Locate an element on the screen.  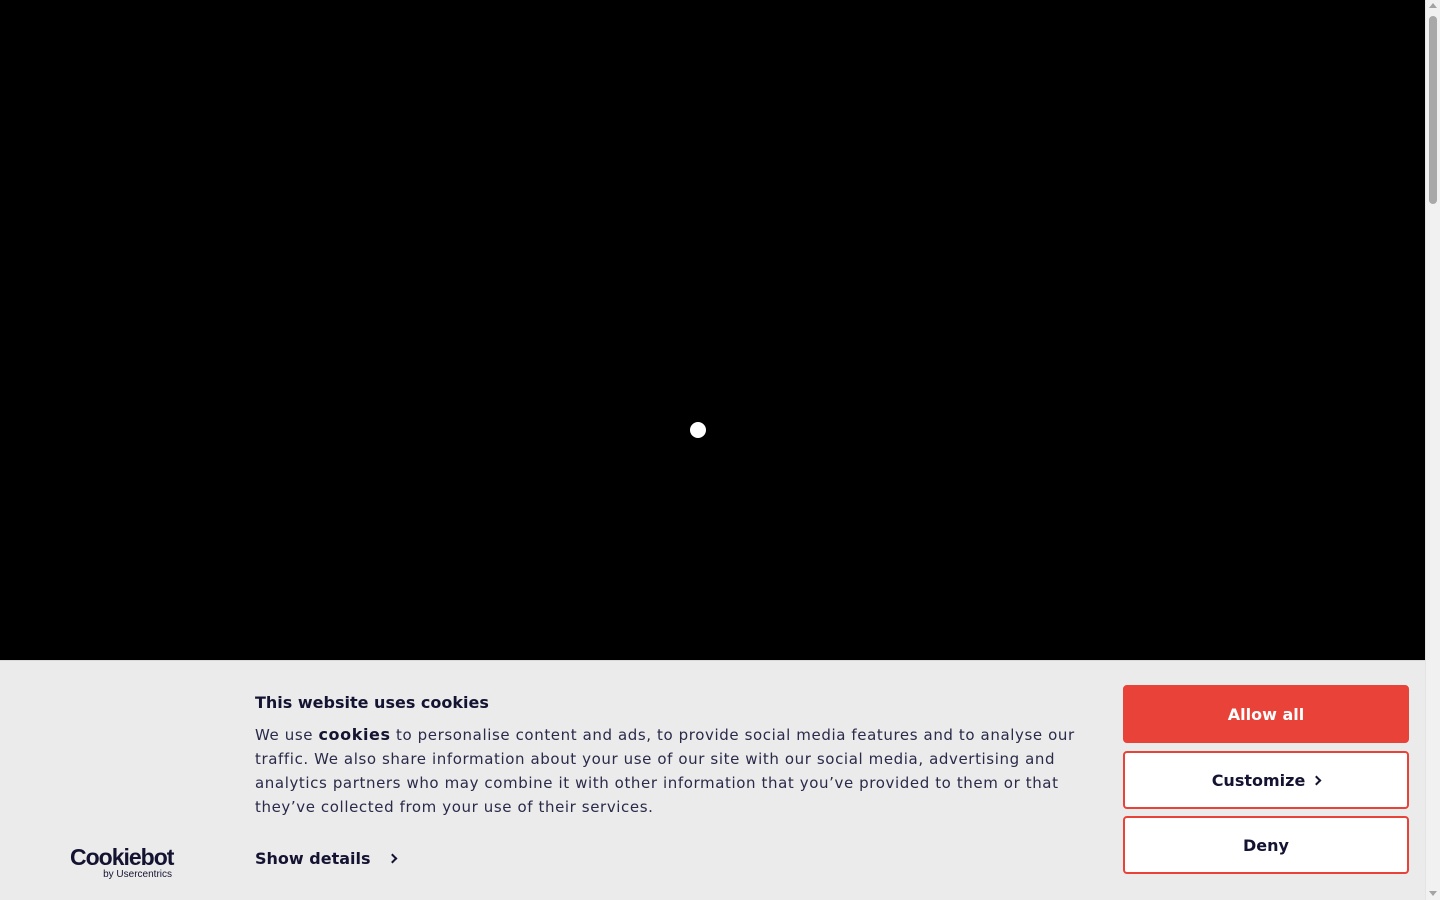
allow-all-label: Allow all is located at coordinates (1266, 714).